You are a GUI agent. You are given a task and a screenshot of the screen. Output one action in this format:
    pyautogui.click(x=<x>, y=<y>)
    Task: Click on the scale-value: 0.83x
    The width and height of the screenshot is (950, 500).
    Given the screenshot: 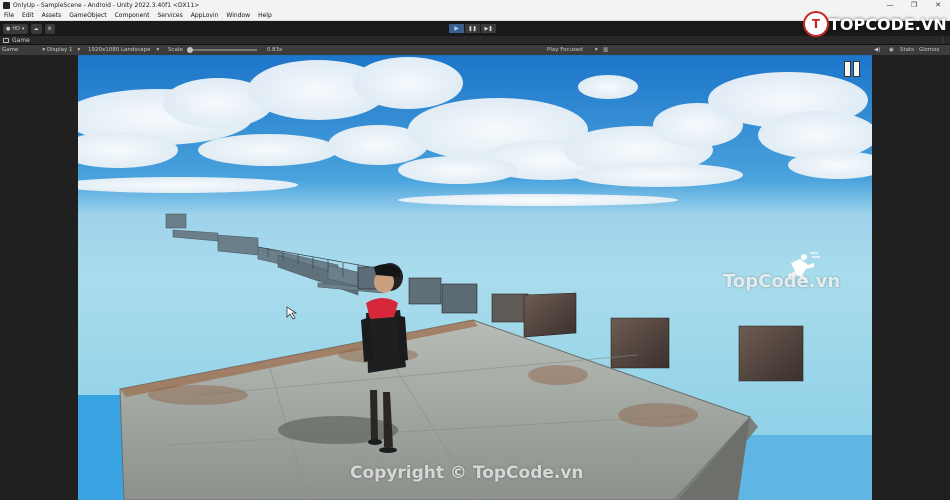 What is the action you would take?
    pyautogui.click(x=274, y=50)
    